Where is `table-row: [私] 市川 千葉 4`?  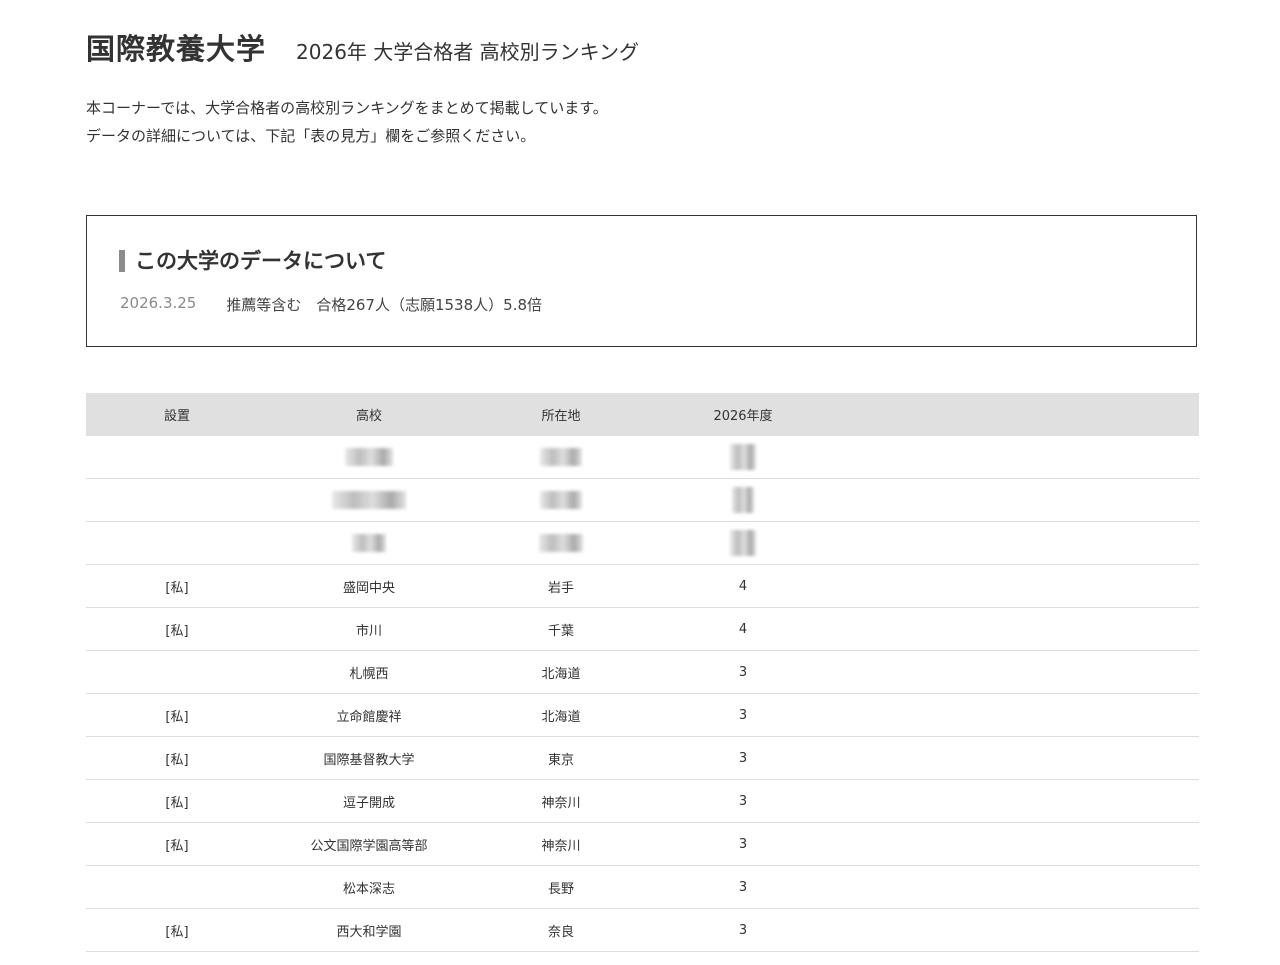
table-row: [私] 市川 千葉 4 is located at coordinates (642, 629).